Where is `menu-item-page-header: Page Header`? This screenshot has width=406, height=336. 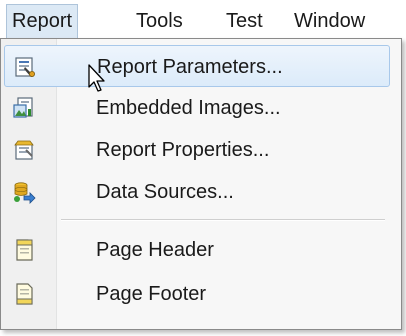
menu-item-page-header: Page Header is located at coordinates (197, 250).